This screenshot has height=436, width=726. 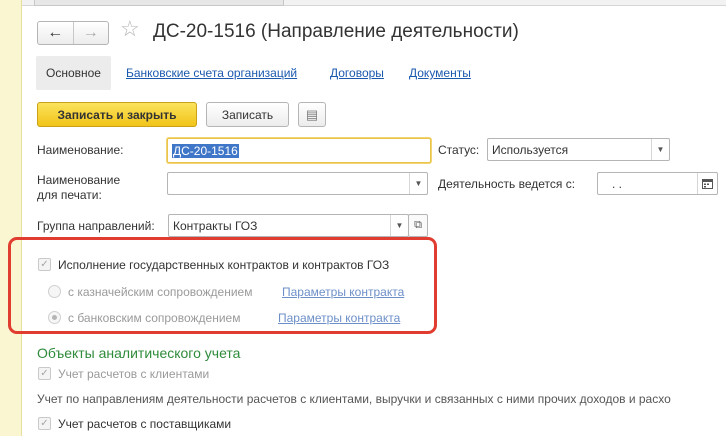 I want to click on name-input: ДС-20-1516, so click(x=299, y=150).